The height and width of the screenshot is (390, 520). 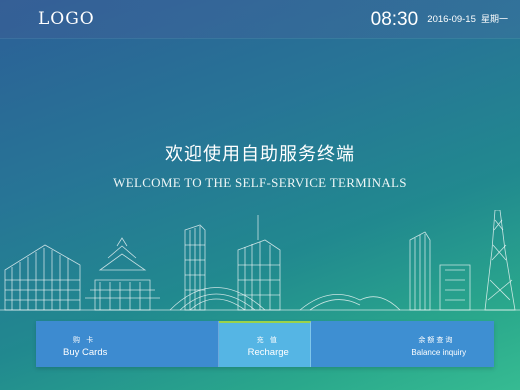 What do you see at coordinates (127, 344) in the screenshot?
I see `buy-cards-button: 购 卡 Buy Cards` at bounding box center [127, 344].